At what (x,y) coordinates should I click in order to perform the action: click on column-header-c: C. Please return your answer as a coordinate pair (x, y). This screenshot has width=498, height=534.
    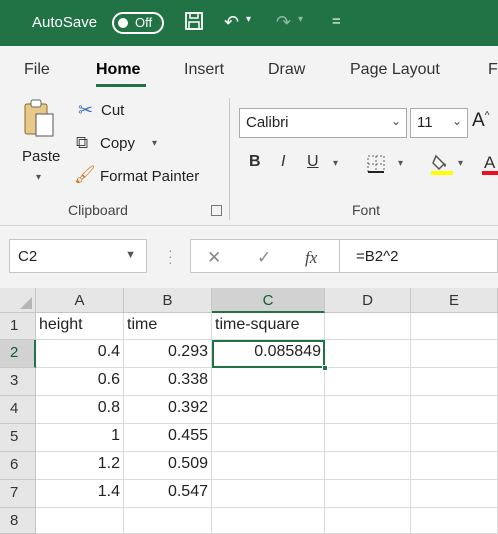
    Looking at the image, I should click on (268, 300).